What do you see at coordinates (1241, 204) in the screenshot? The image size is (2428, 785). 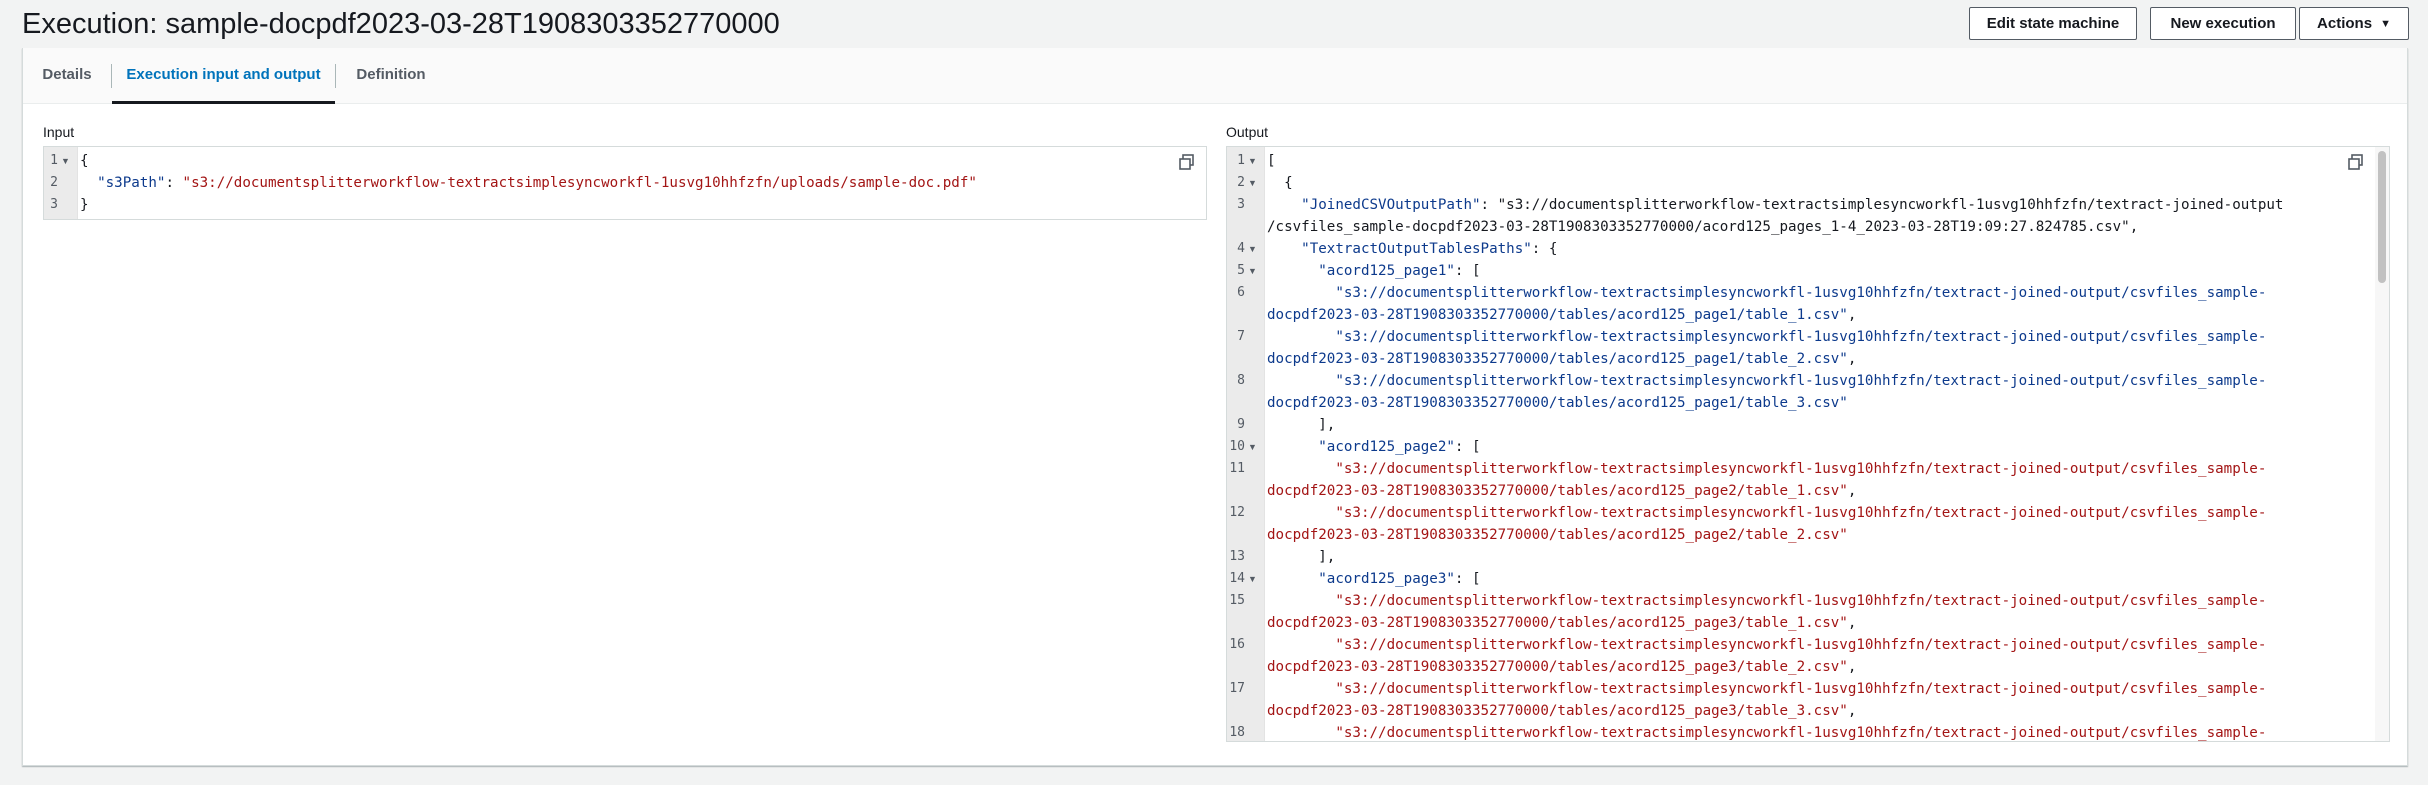 I see `line-number: 3` at bounding box center [1241, 204].